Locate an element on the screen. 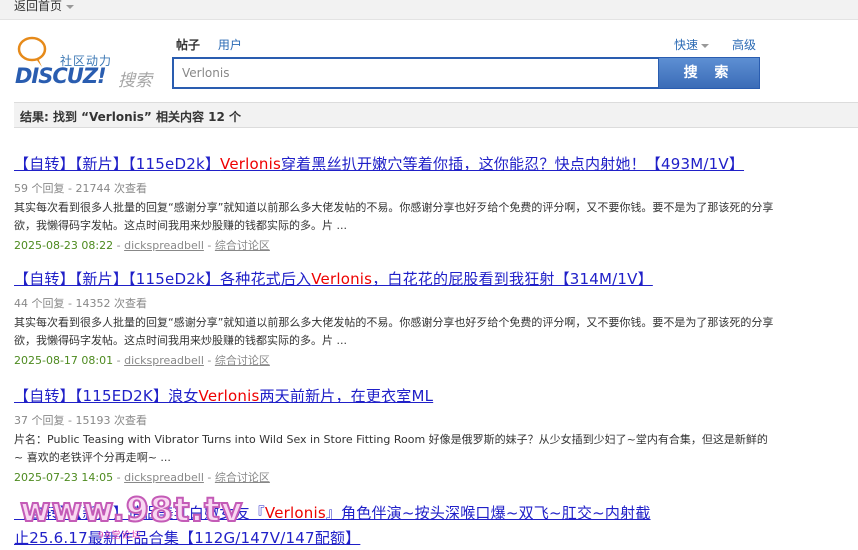  post-stats: 59 个回复 - 21744 次查看 is located at coordinates (80, 188).